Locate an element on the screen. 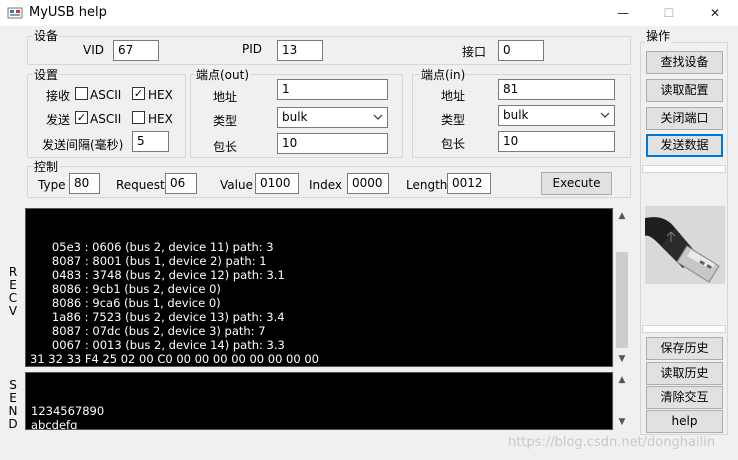  out-size-label: 包长 is located at coordinates (225, 147).